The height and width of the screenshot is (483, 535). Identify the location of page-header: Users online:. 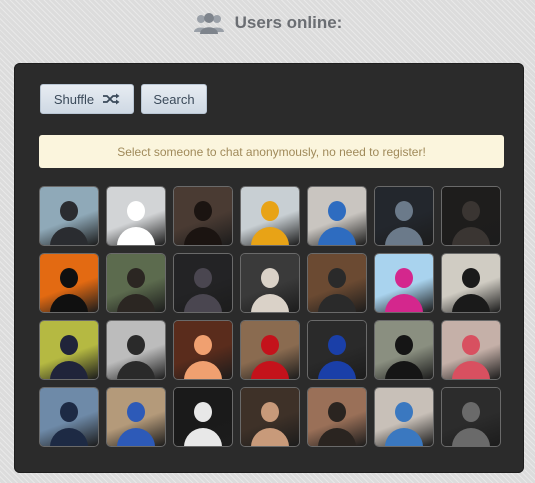
(267, 23).